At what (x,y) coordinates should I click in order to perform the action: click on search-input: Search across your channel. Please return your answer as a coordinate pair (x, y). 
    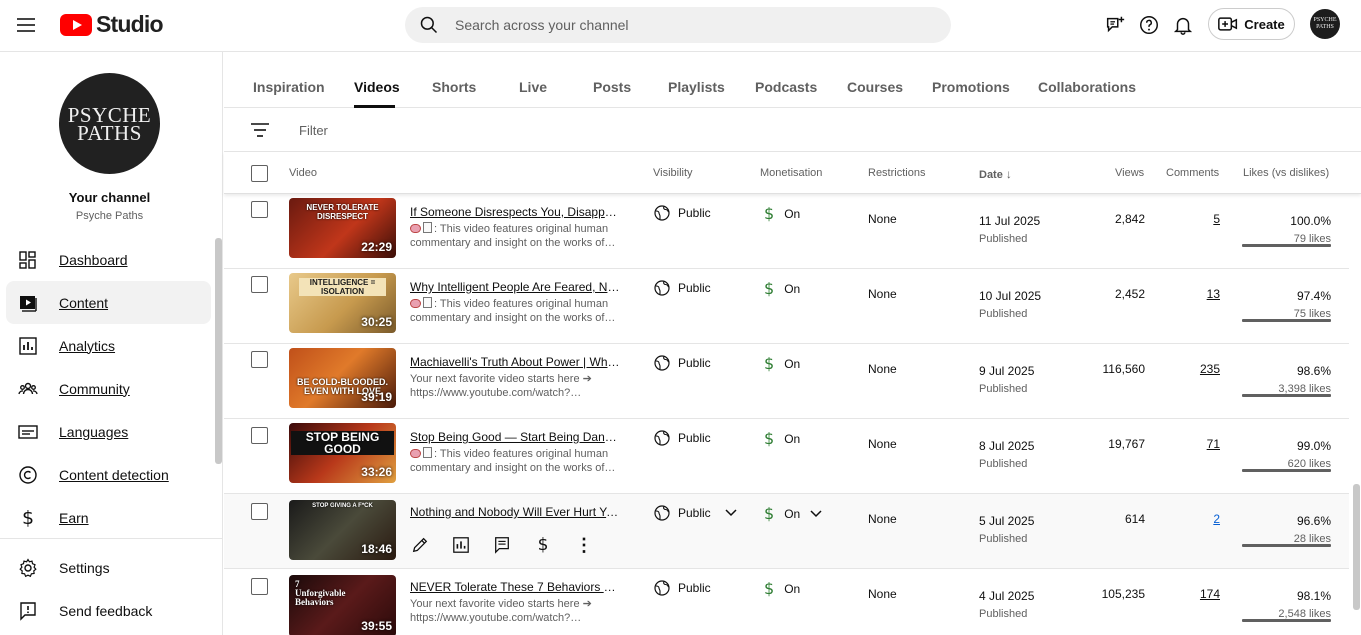
    Looking at the image, I should click on (542, 25).